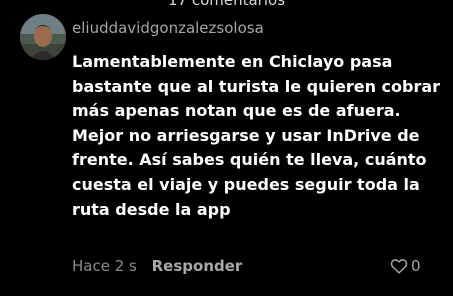  What do you see at coordinates (416, 266) in the screenshot?
I see `like-count: 0` at bounding box center [416, 266].